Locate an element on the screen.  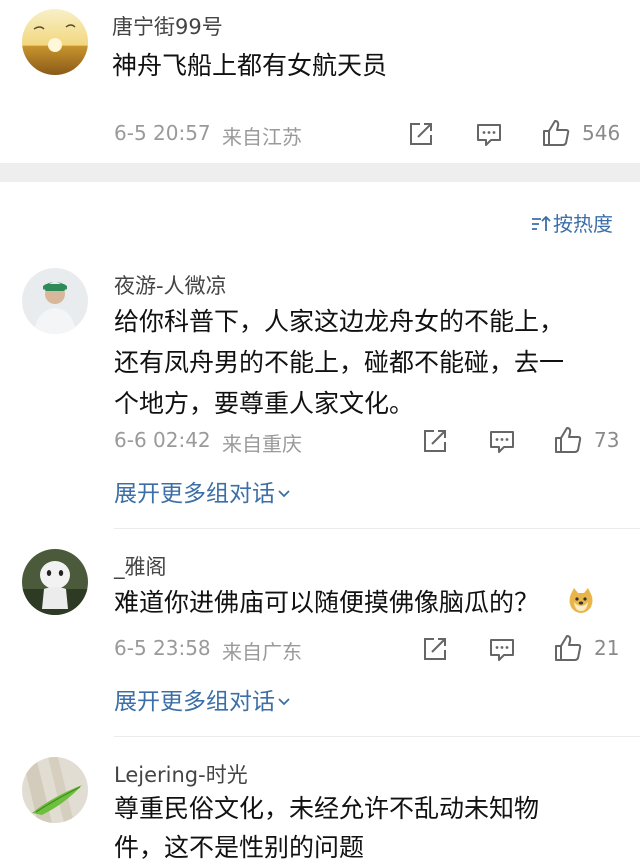
username: _雅阁 is located at coordinates (140, 566).